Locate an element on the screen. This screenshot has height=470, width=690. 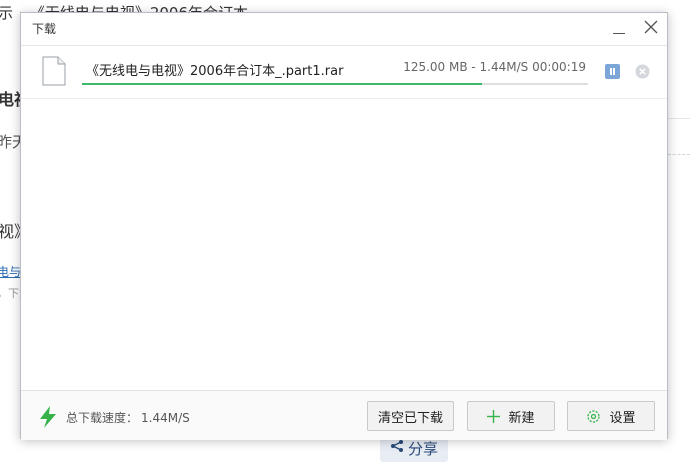
pause-icon is located at coordinates (612, 71).